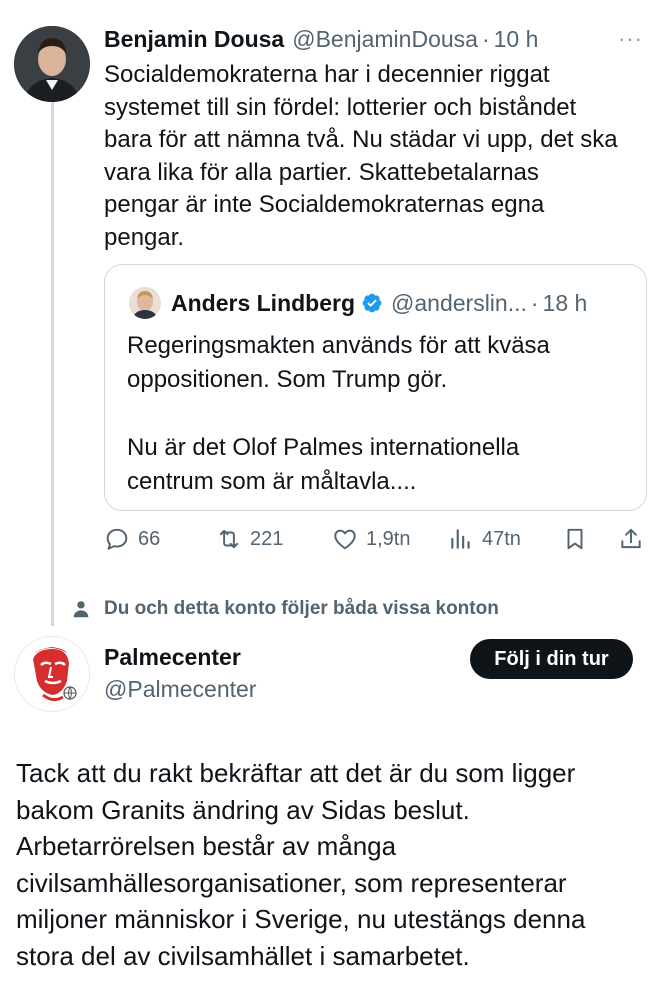 The width and height of the screenshot is (661, 1000). What do you see at coordinates (132, 539) in the screenshot?
I see `reply-button: 66` at bounding box center [132, 539].